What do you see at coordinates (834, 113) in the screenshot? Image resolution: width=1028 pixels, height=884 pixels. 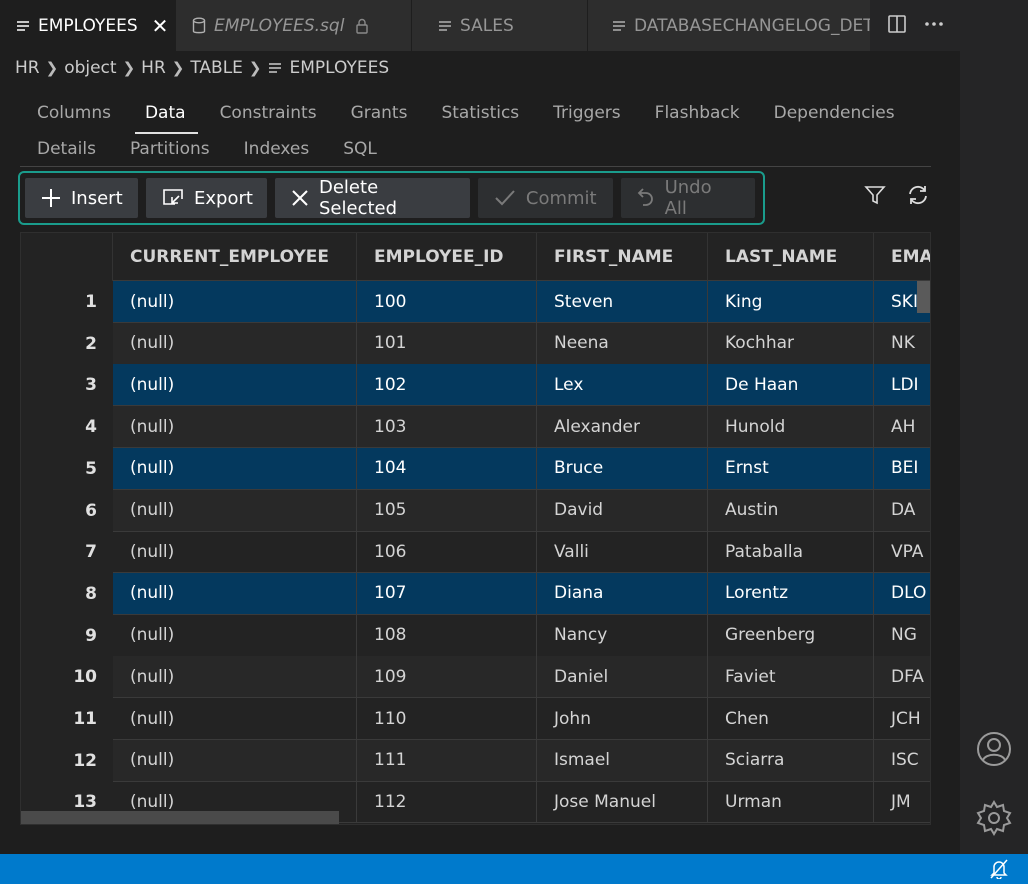 I see `tab-dependencies: Dependencies` at bounding box center [834, 113].